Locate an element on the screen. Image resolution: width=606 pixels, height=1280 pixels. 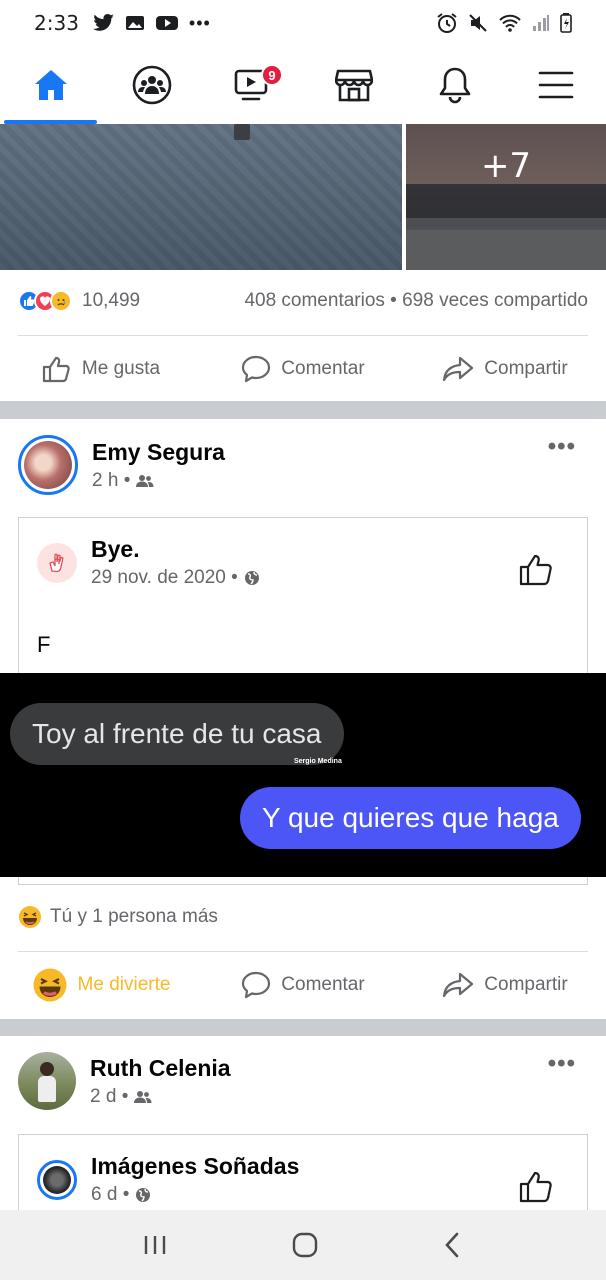
post-meta: 2 d • is located at coordinates (160, 1097).